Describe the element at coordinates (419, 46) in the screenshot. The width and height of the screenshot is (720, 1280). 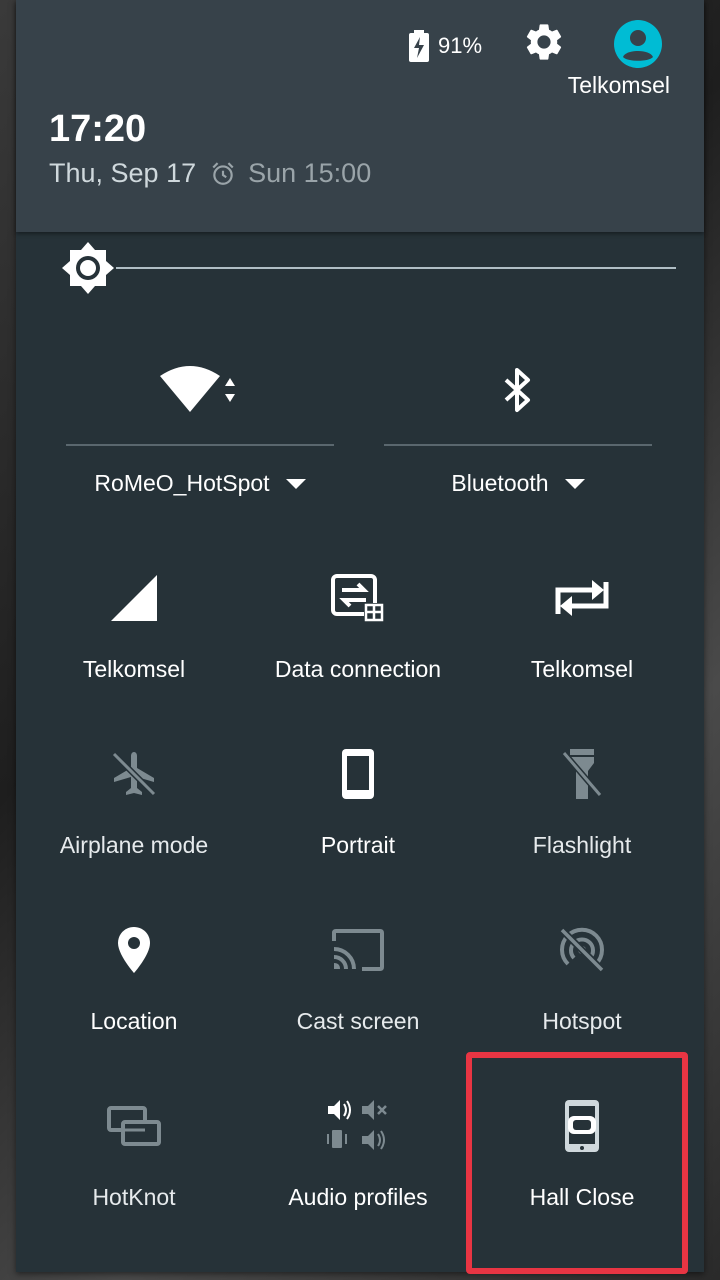
I see `battery-charging-icon` at that location.